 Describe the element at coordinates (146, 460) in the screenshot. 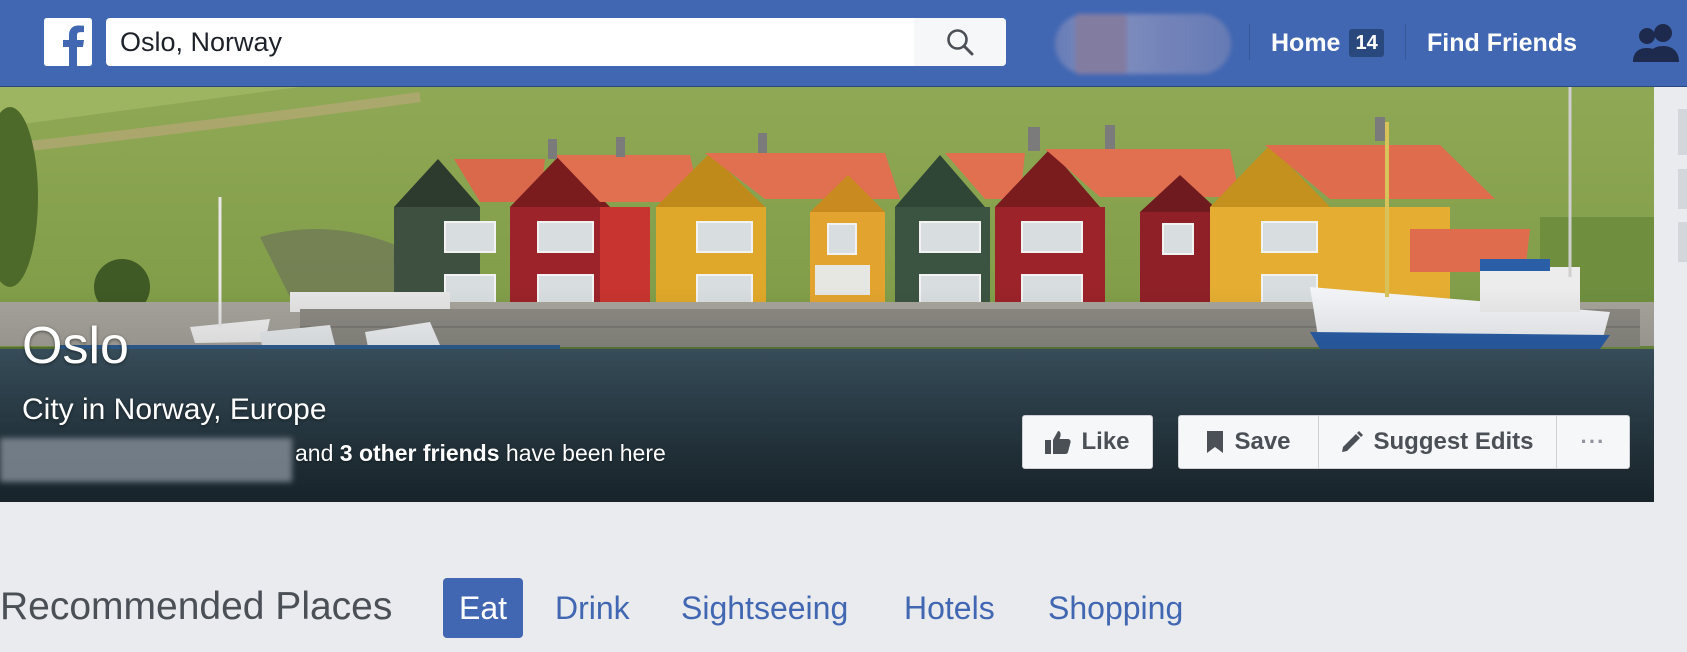

I see `friend-names-blurred` at that location.